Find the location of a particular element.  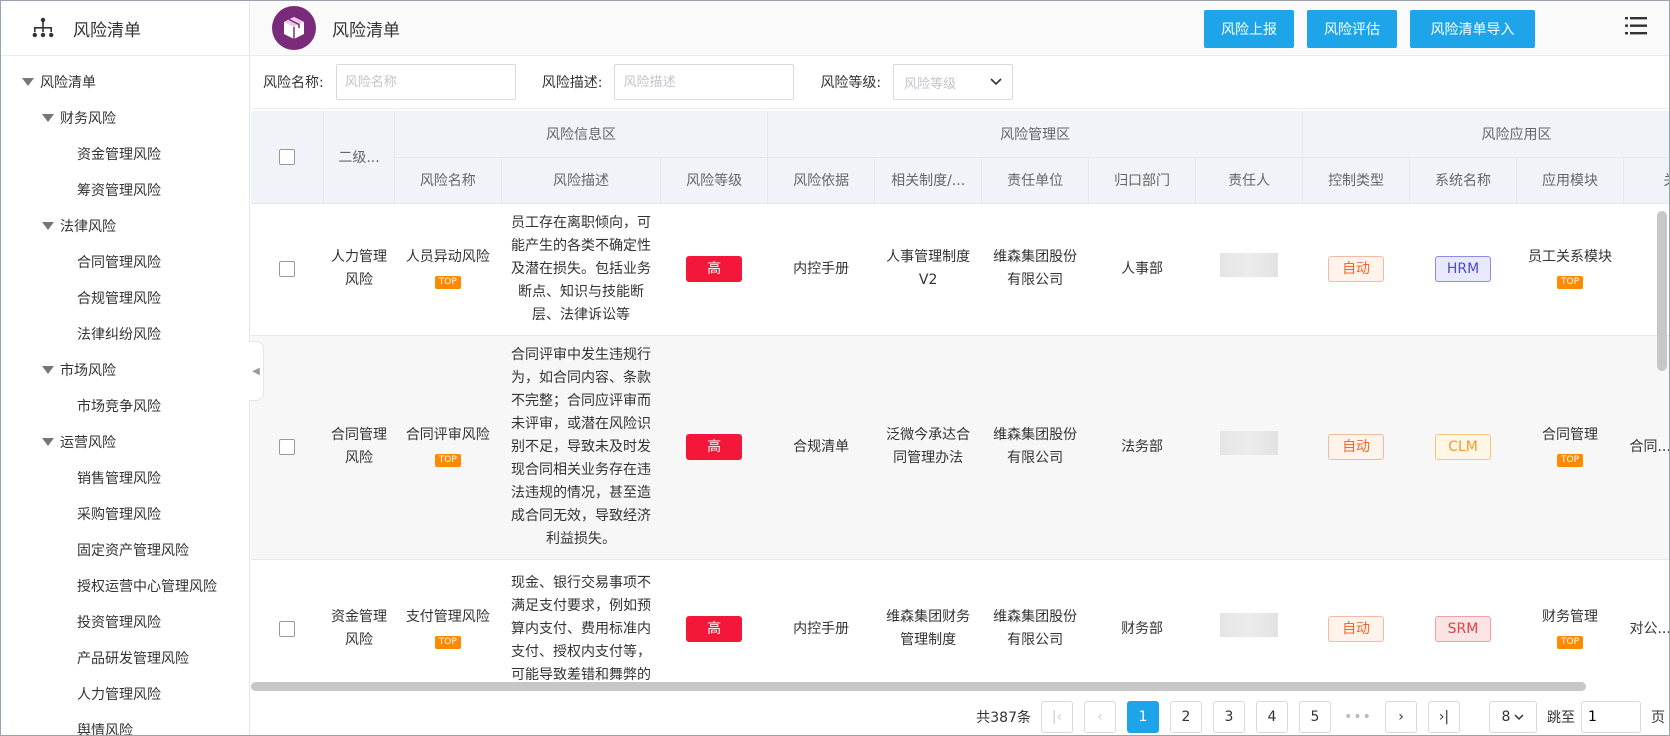

tree-node-label: 人力管理风险 is located at coordinates (119, 695).